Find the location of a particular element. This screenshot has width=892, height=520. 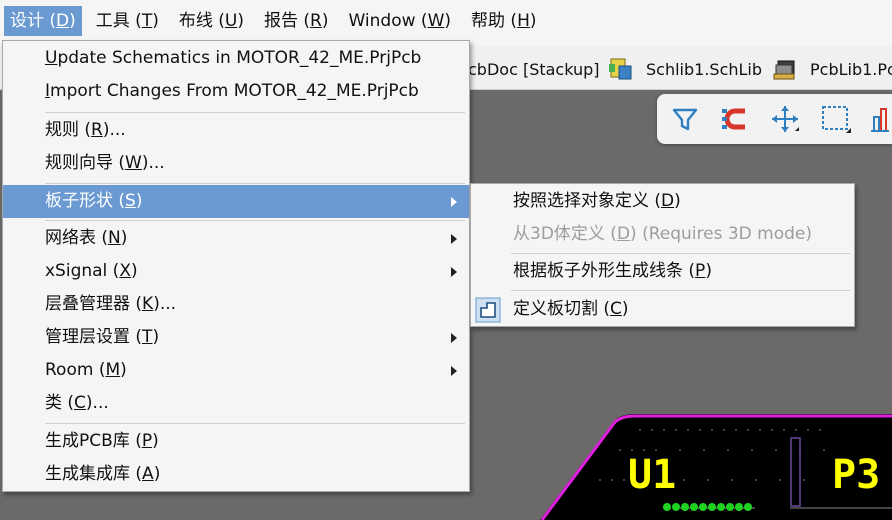

menu-item-accel: T is located at coordinates (147, 337).